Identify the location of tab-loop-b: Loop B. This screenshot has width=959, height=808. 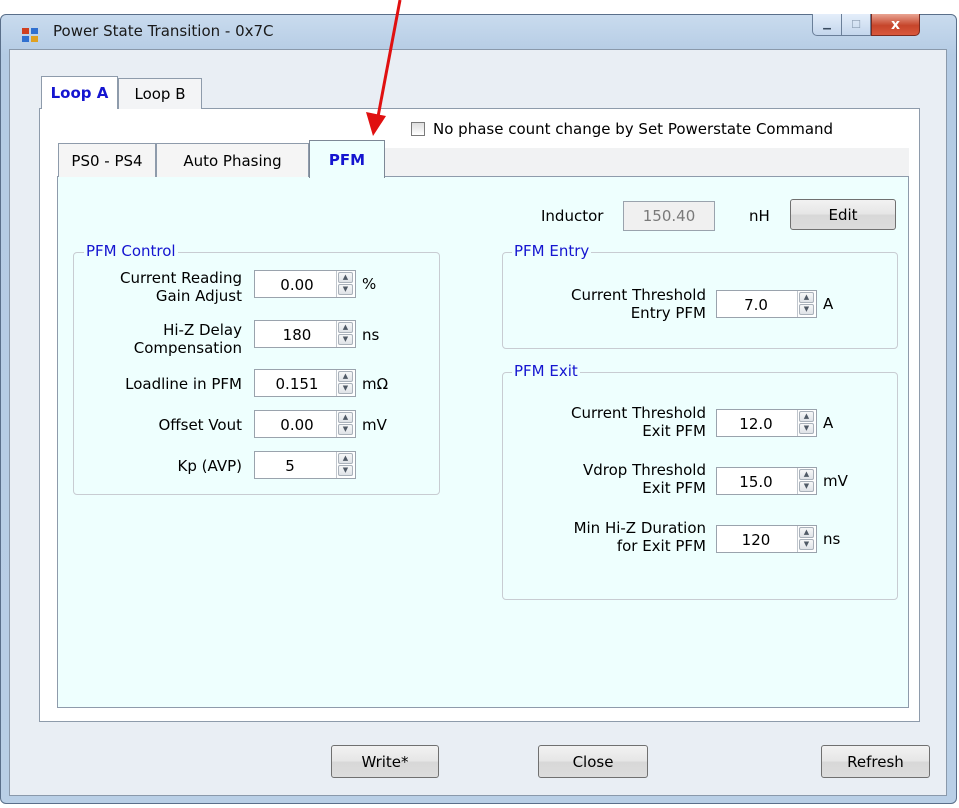
(160, 93).